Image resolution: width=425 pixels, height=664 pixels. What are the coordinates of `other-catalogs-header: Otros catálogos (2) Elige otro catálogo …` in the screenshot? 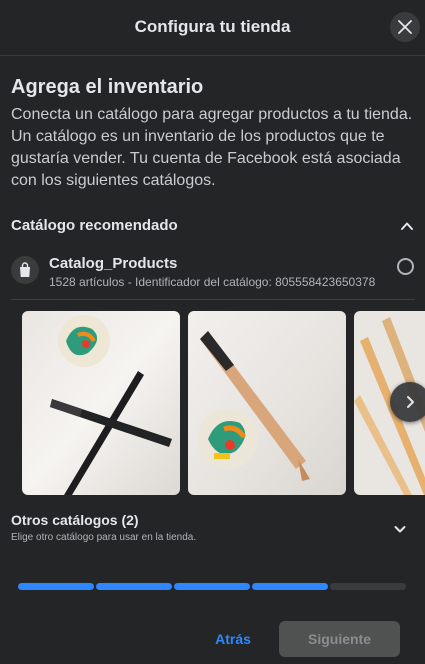 It's located at (213, 532).